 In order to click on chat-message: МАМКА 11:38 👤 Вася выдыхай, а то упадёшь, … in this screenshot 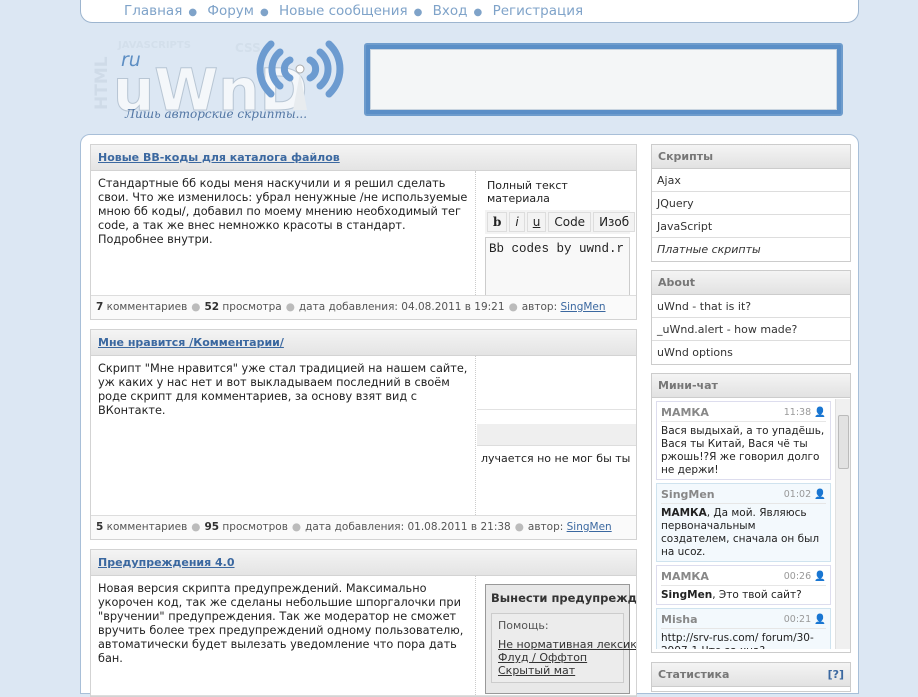, I will do `click(743, 440)`.